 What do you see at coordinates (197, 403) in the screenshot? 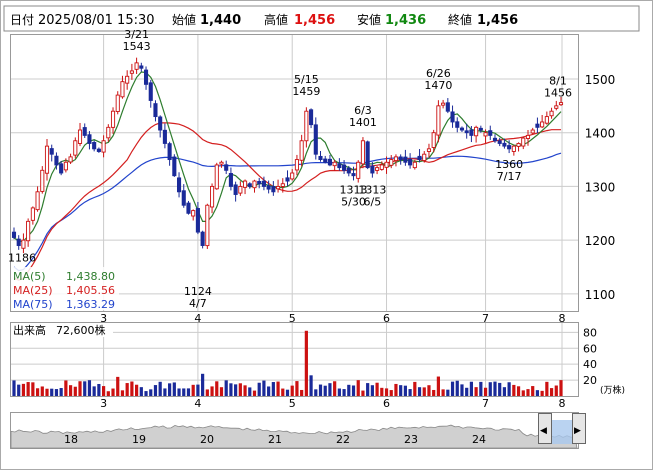
I see `month-tick-label: 4` at bounding box center [197, 403].